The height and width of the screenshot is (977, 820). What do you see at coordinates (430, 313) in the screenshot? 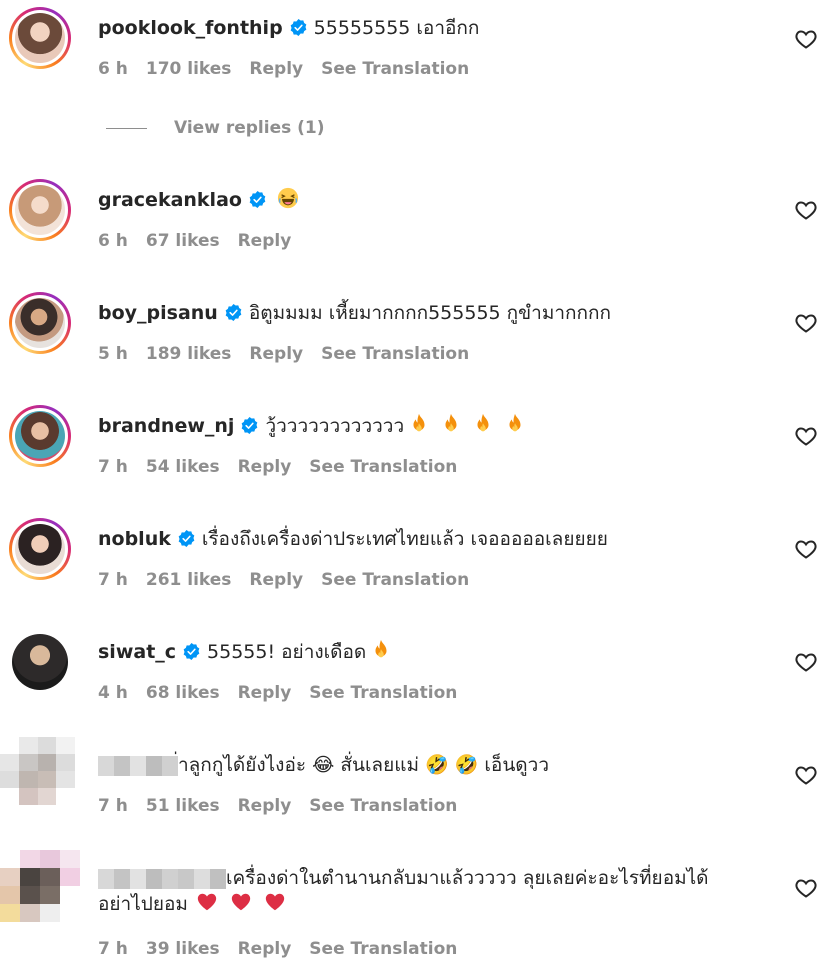
I see `comment-text: อิตูมมมม เหี้ยมากกกก555555 กูขำมากกกก` at bounding box center [430, 313].